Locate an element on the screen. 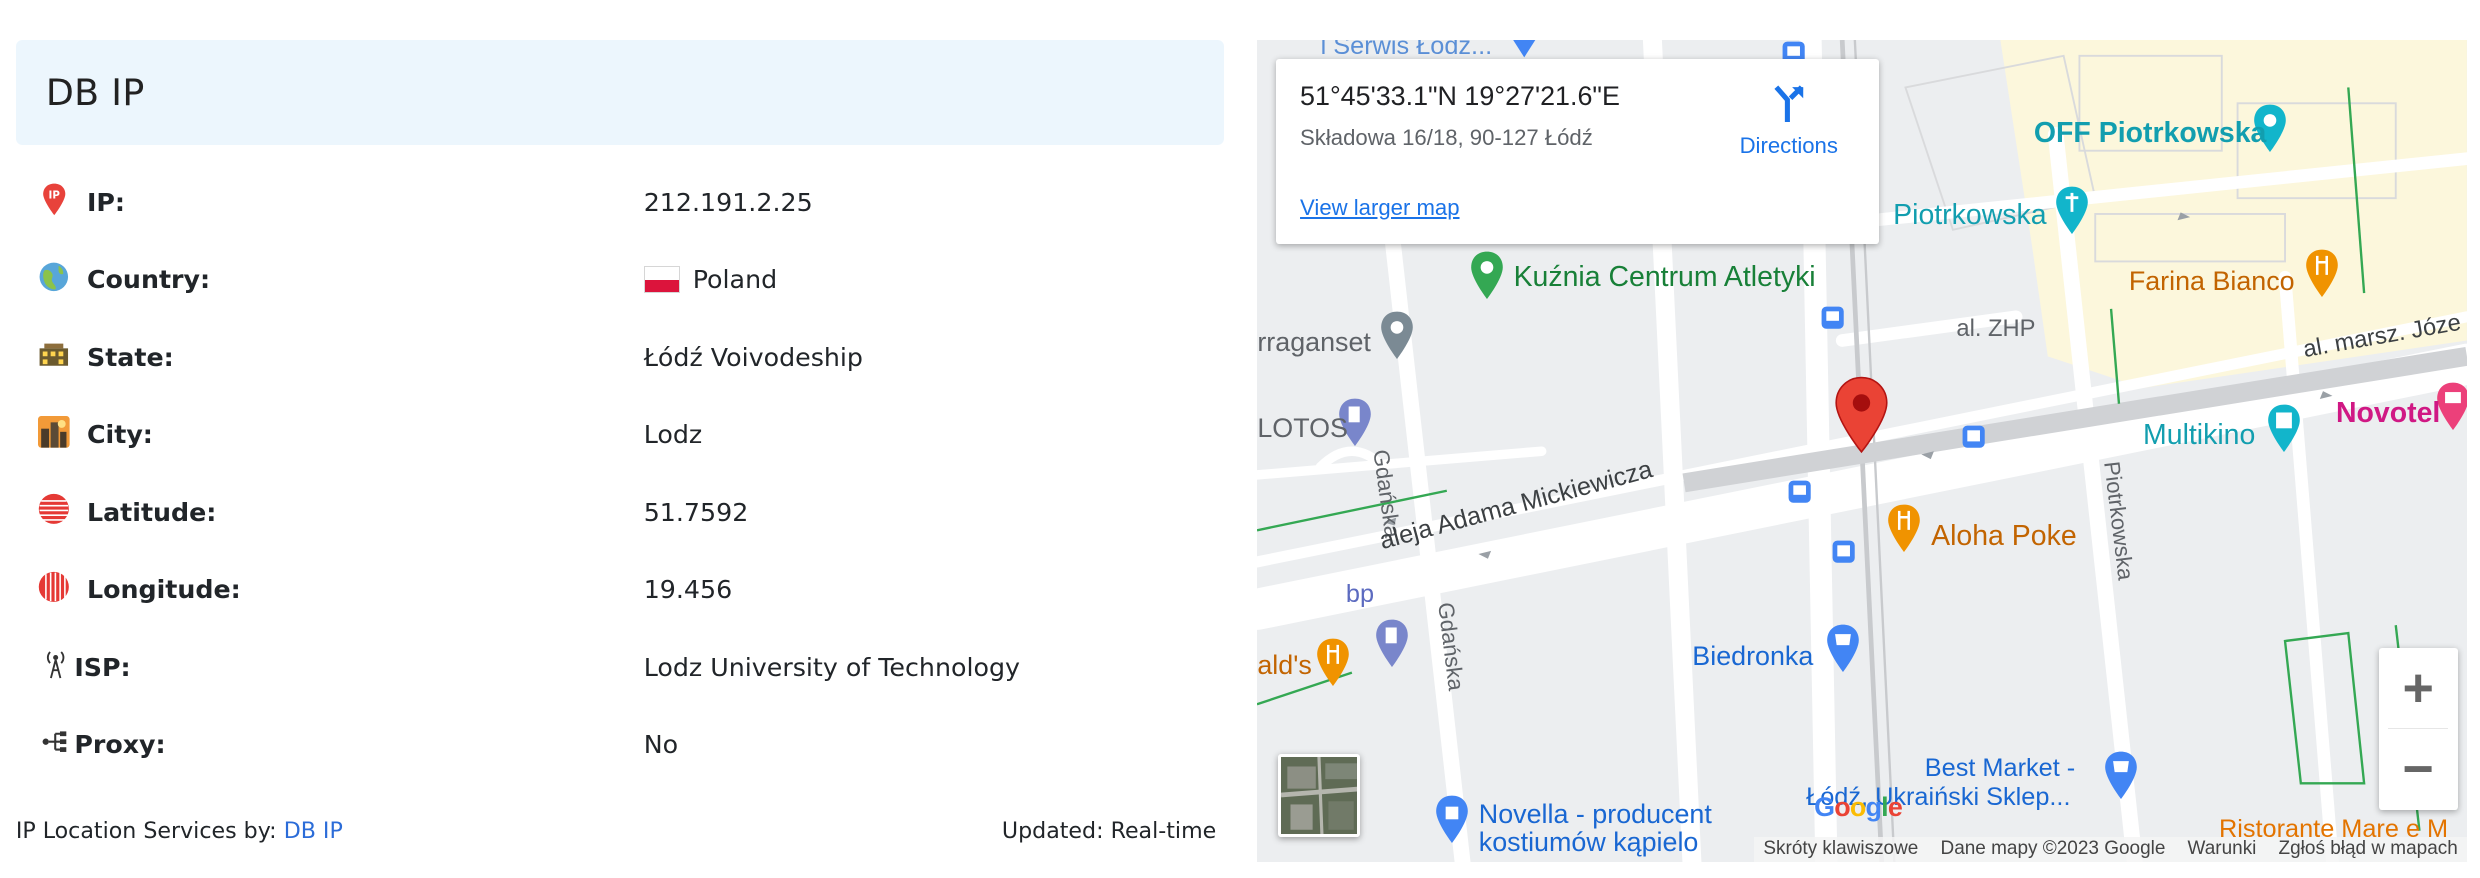  piotrkowska-monument-icon is located at coordinates (2072, 210).